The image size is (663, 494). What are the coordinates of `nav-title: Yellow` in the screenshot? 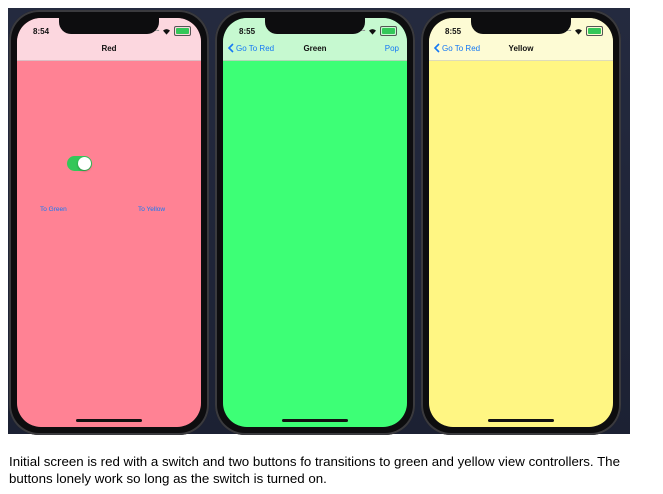 It's located at (521, 48).